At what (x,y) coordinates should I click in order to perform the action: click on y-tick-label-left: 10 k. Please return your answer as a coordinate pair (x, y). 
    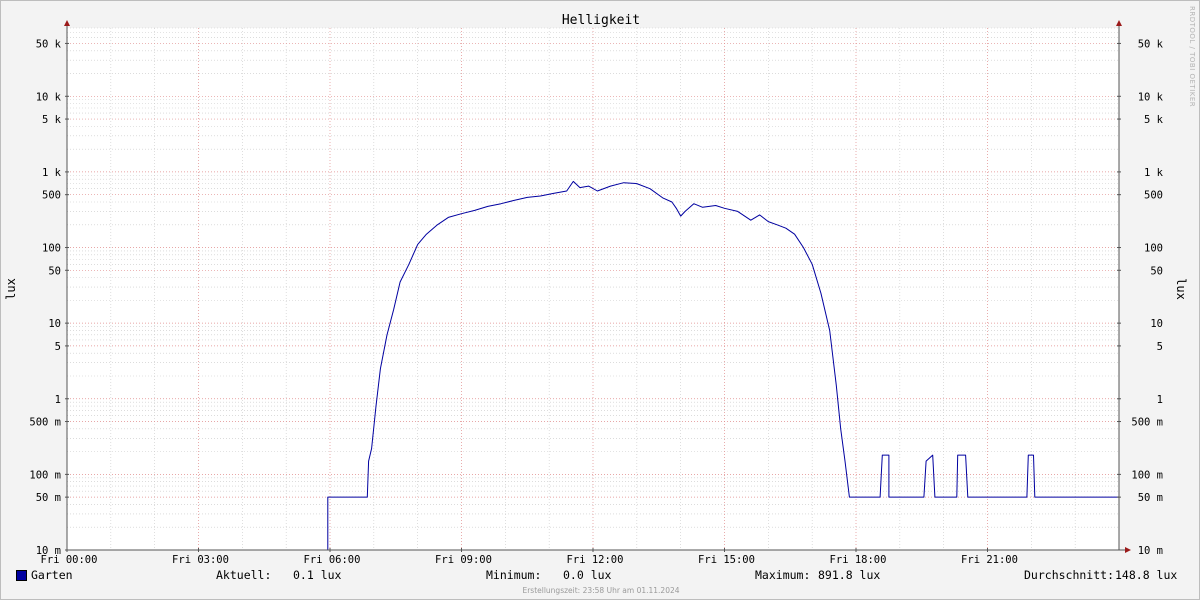
    Looking at the image, I should click on (49, 97).